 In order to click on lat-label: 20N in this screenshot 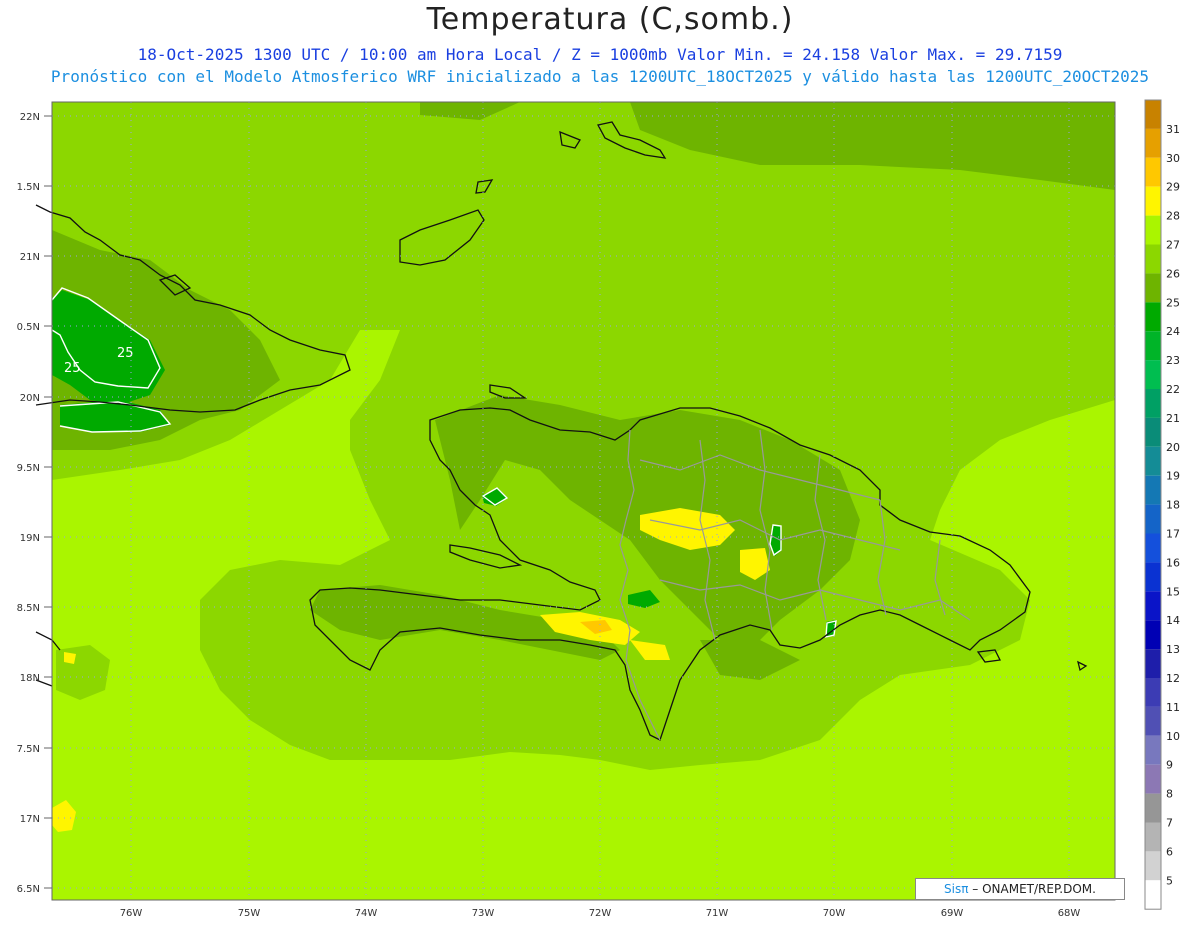, I will do `click(30, 398)`.